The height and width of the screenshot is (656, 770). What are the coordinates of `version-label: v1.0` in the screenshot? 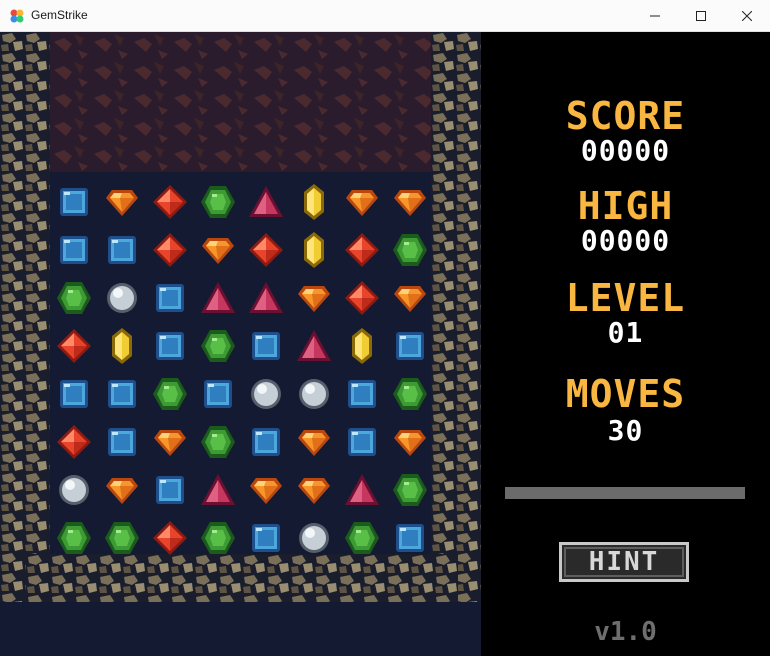 It's located at (625, 632).